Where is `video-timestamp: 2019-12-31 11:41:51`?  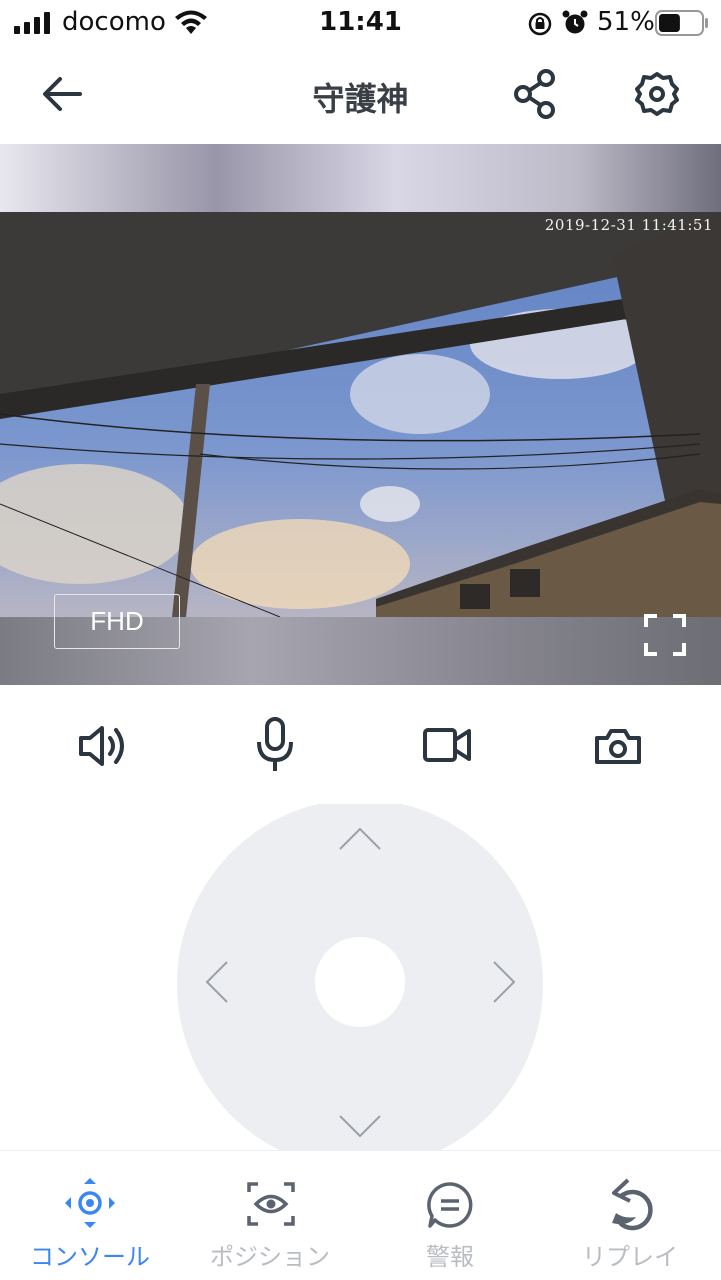 video-timestamp: 2019-12-31 11:41:51 is located at coordinates (628, 225).